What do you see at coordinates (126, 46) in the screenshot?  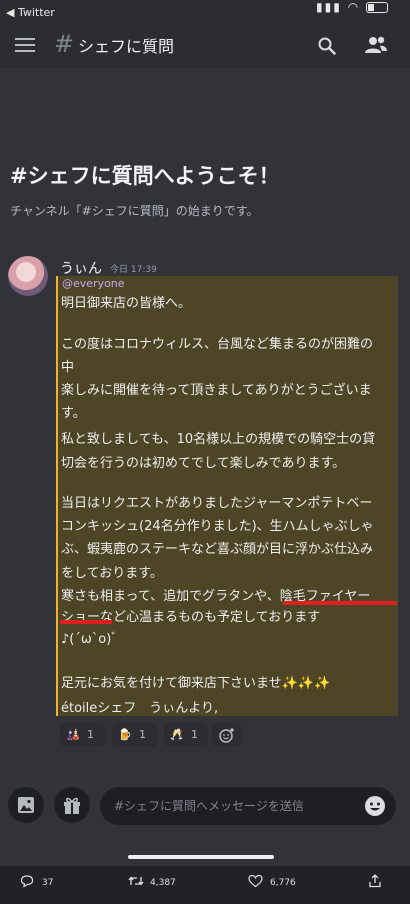 I see `channel-title: シェフに質問` at bounding box center [126, 46].